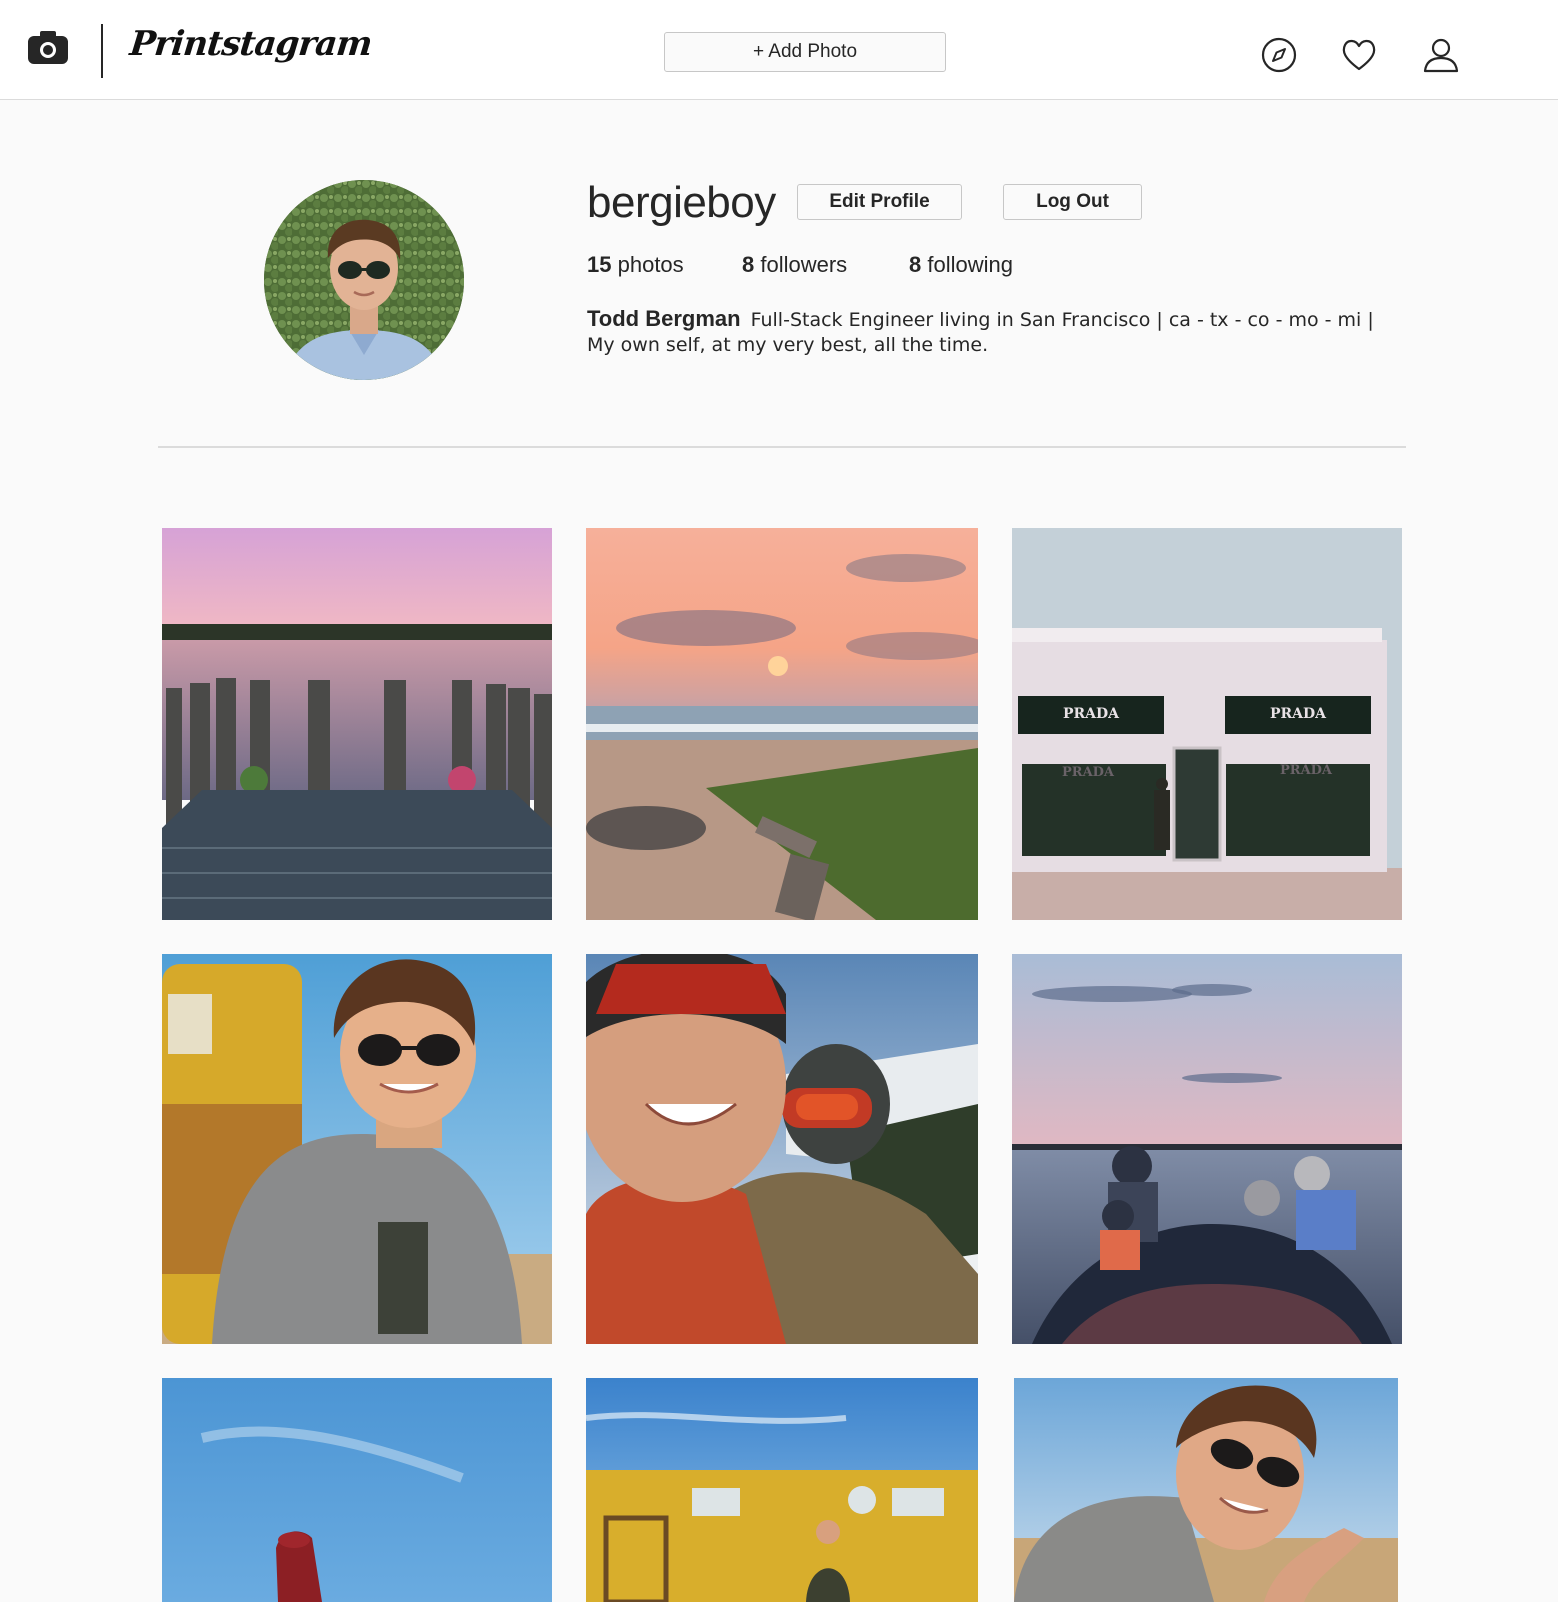 Image resolution: width=1558 pixels, height=1602 pixels. I want to click on photos-count: 15, so click(599, 264).